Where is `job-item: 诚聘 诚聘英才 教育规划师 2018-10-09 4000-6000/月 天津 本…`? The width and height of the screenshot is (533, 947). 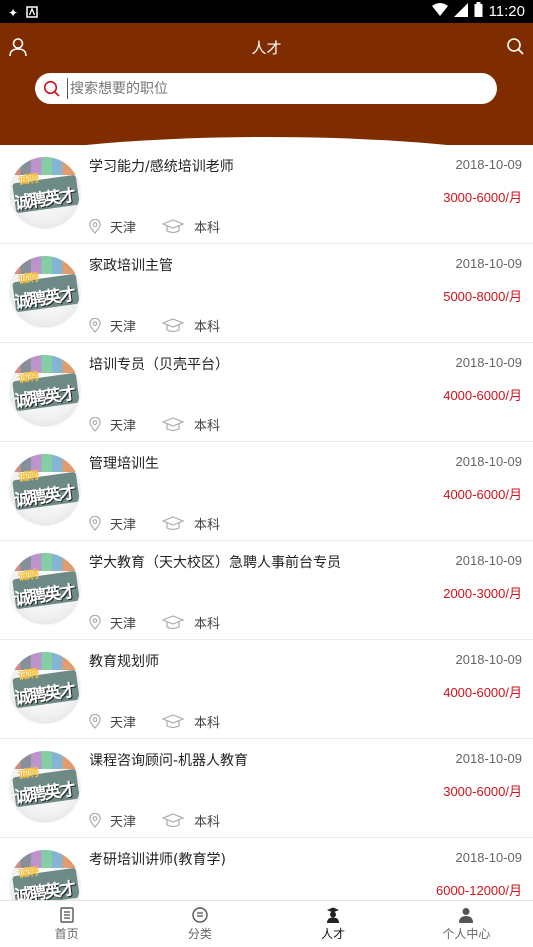 job-item: 诚聘 诚聘英才 教育规划师 2018-10-09 4000-6000/月 天津 本… is located at coordinates (266, 689).